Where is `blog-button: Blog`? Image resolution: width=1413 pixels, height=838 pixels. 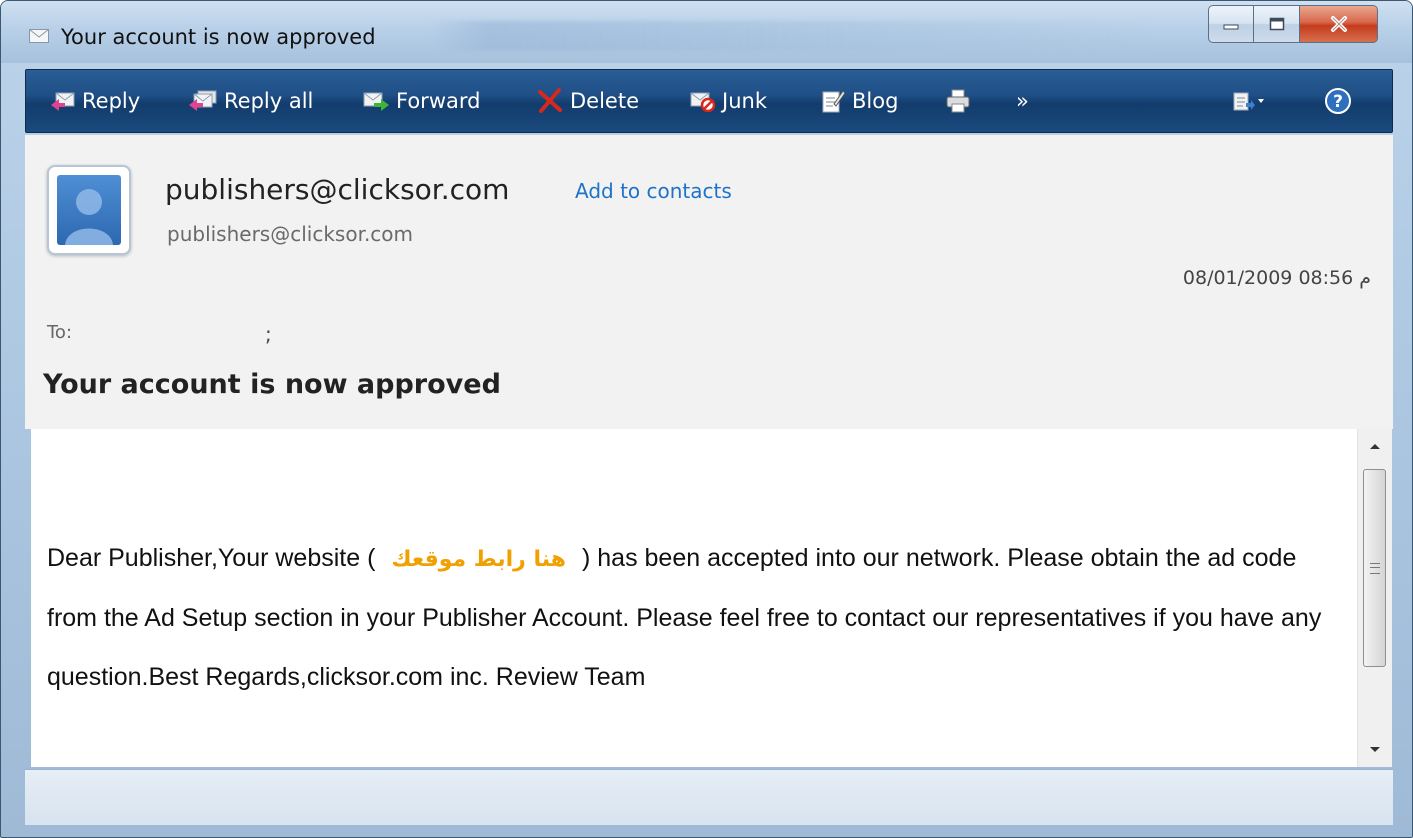 blog-button: Blog is located at coordinates (859, 101).